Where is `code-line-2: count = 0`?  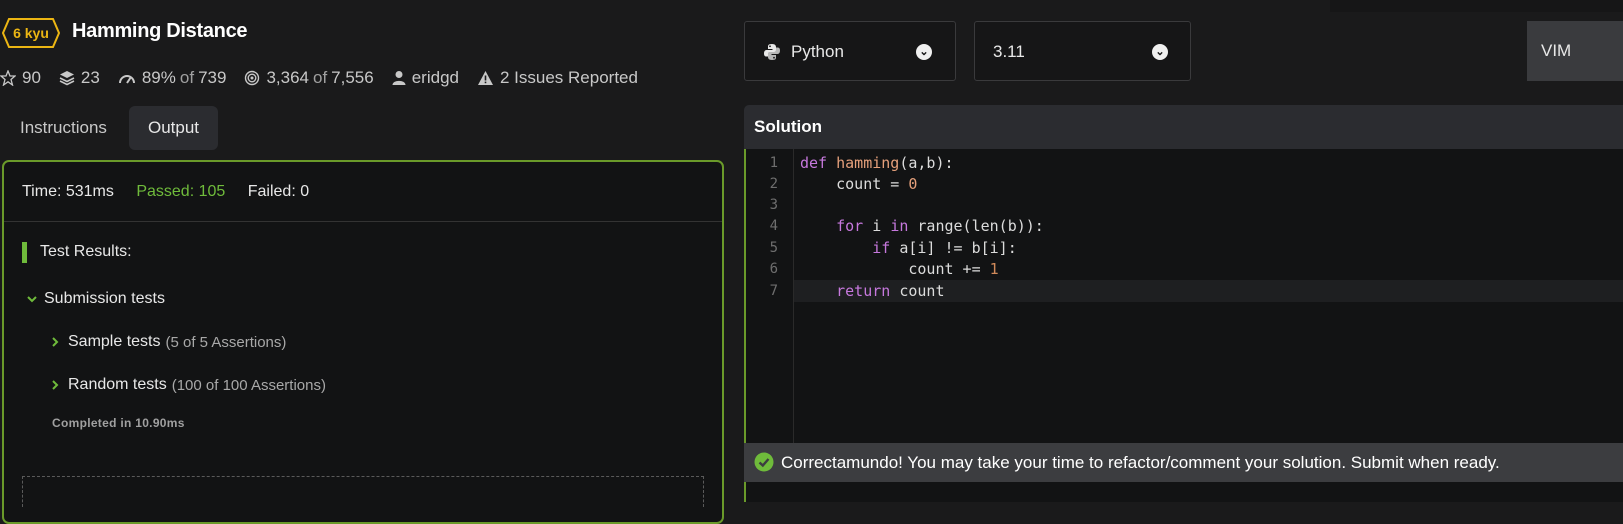 code-line-2: count = 0 is located at coordinates (858, 184).